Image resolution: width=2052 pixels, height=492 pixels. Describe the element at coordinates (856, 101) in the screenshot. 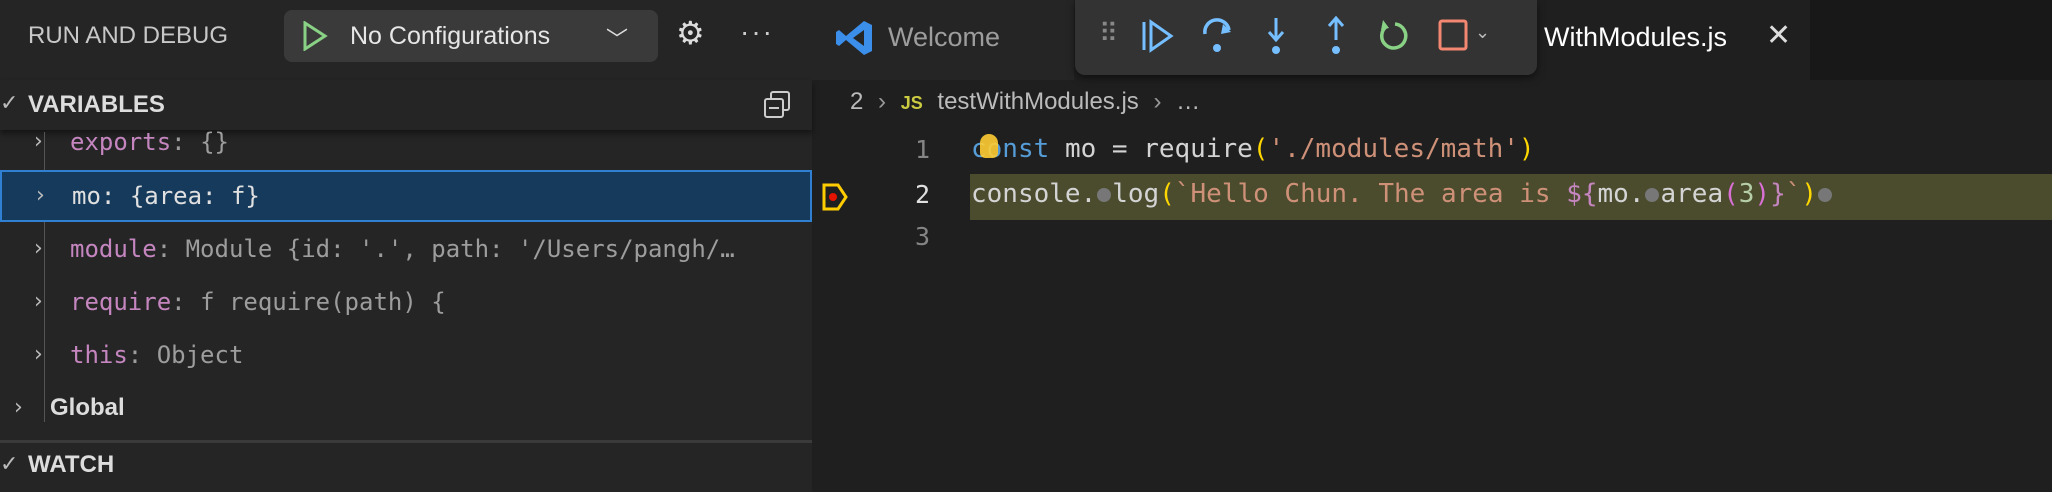

I see `breadcrumb-folder: 2` at that location.